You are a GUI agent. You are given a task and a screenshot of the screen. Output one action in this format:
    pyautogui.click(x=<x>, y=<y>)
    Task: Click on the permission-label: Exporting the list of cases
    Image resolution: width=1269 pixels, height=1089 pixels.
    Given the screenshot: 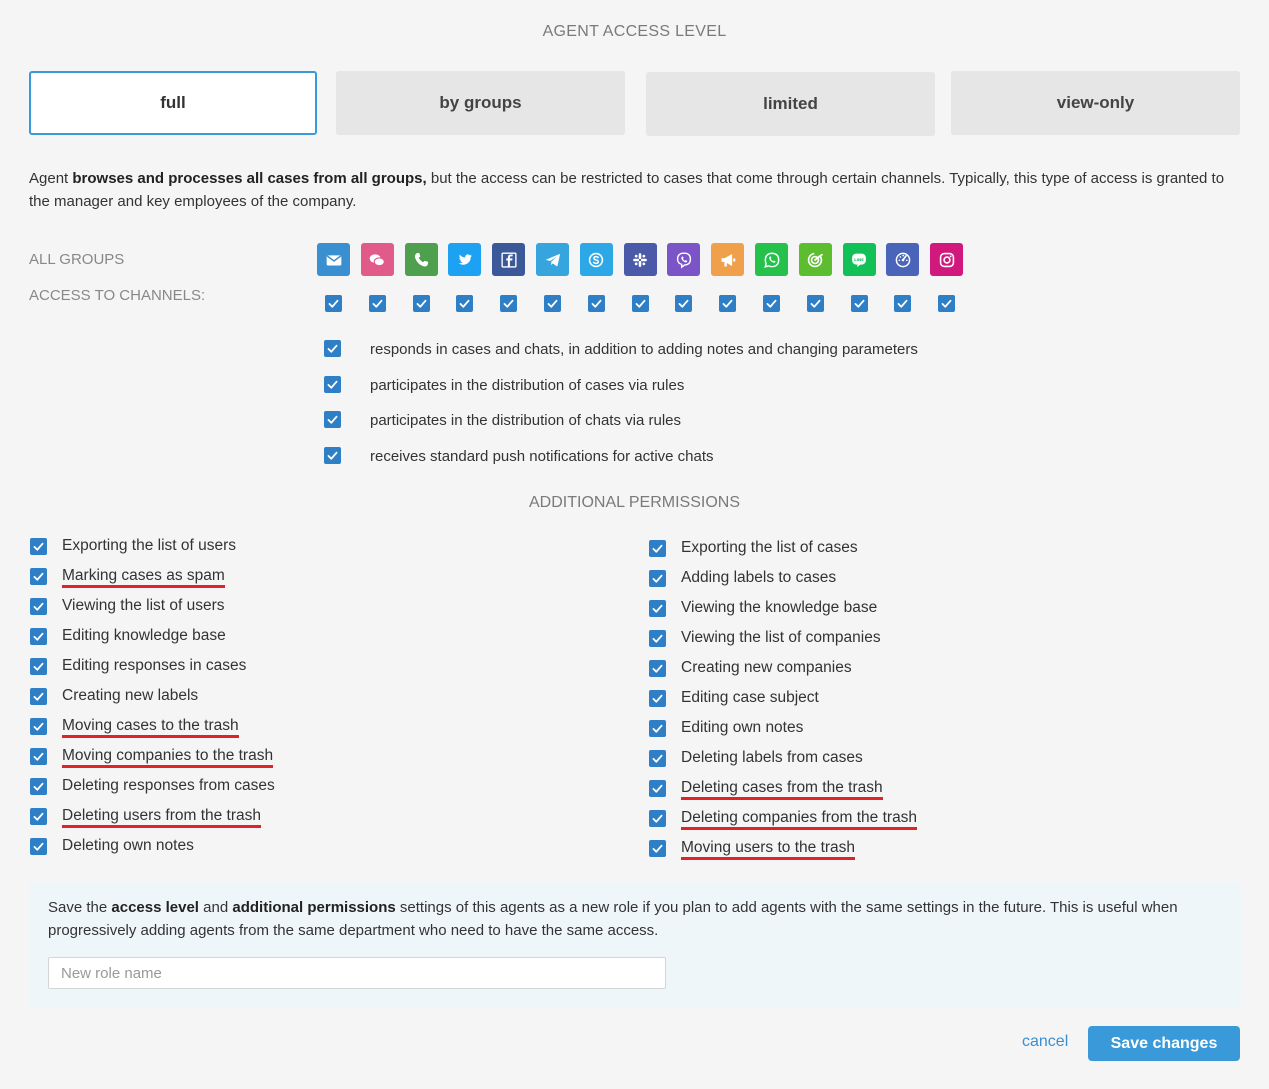 What is the action you would take?
    pyautogui.click(x=769, y=547)
    